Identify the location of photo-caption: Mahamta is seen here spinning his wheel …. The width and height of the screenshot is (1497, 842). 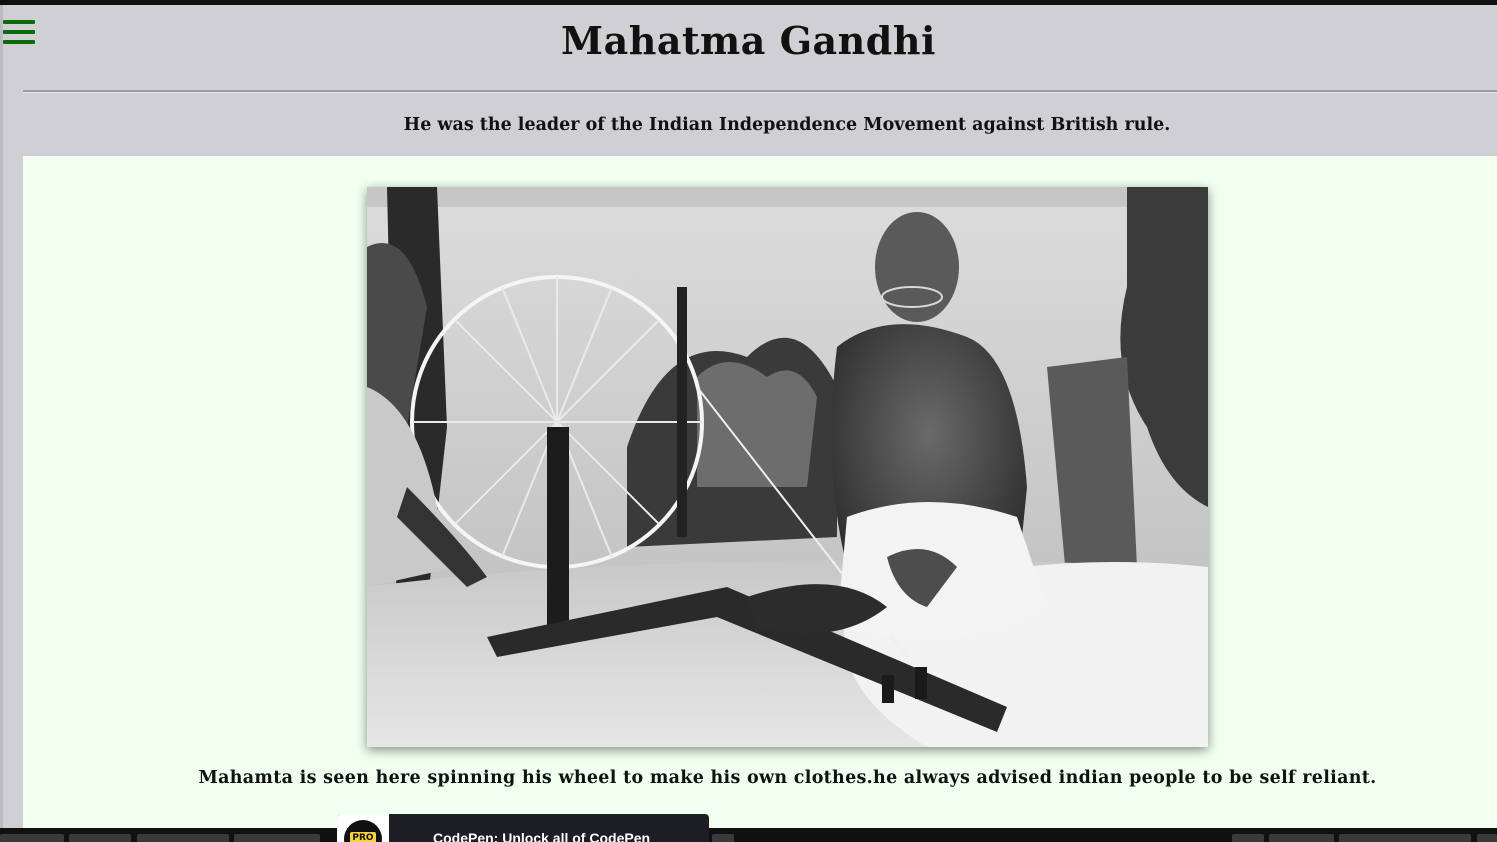
(787, 778).